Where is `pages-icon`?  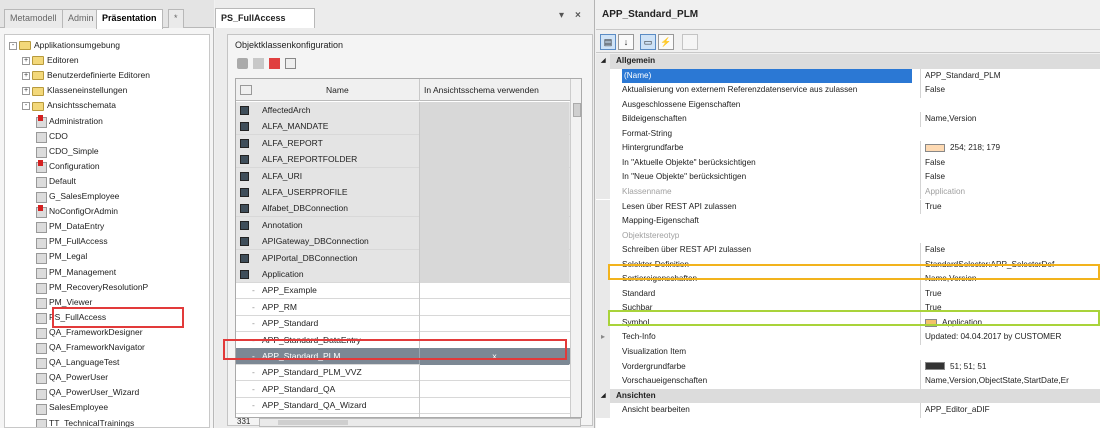
pages-icon is located at coordinates (690, 42).